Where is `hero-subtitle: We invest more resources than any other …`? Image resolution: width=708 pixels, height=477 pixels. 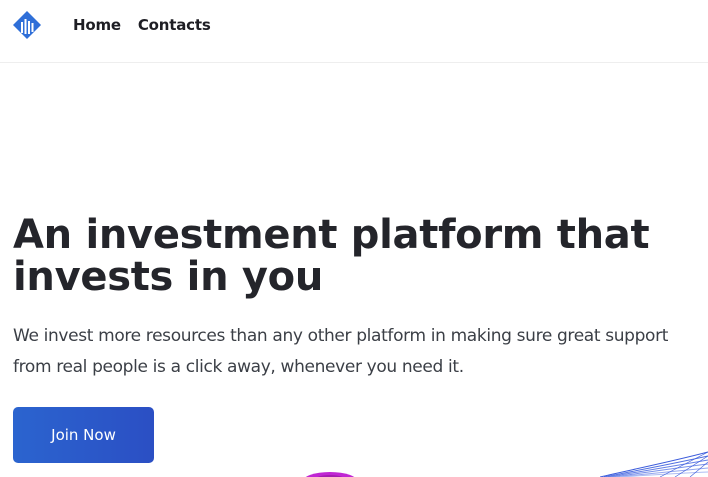 hero-subtitle: We invest more resources than any other … is located at coordinates (341, 351).